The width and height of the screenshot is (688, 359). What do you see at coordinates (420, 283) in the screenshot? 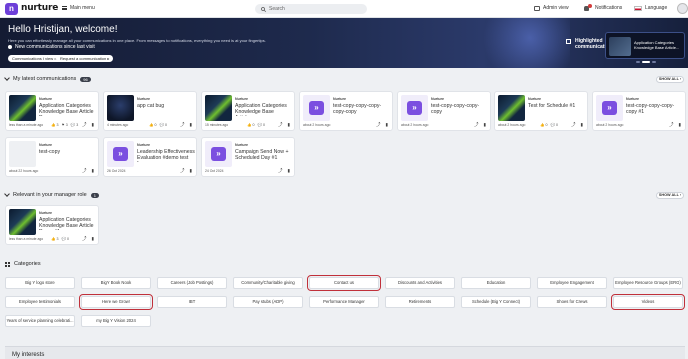
I see `category-button: Discounts and Activities` at bounding box center [420, 283].